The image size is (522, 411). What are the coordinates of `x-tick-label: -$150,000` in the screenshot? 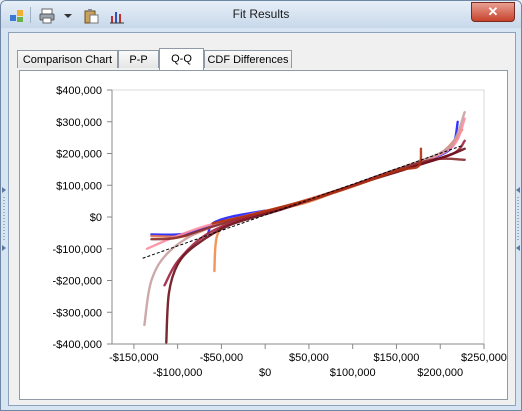 It's located at (134, 358).